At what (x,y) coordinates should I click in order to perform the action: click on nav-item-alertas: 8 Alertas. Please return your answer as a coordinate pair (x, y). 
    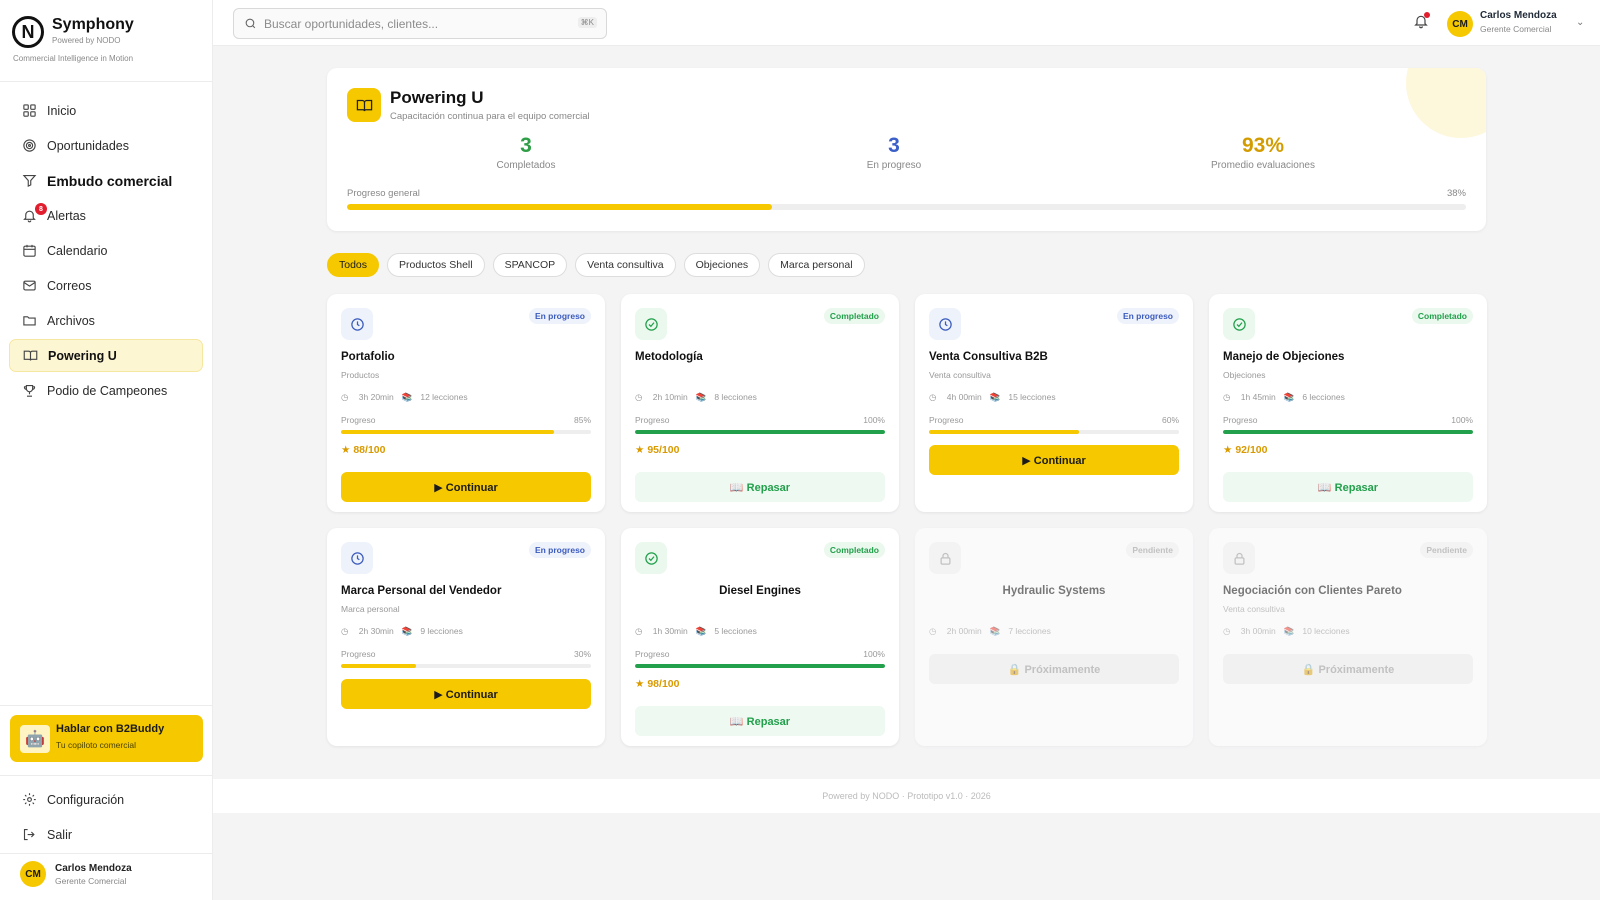
    Looking at the image, I should click on (106, 215).